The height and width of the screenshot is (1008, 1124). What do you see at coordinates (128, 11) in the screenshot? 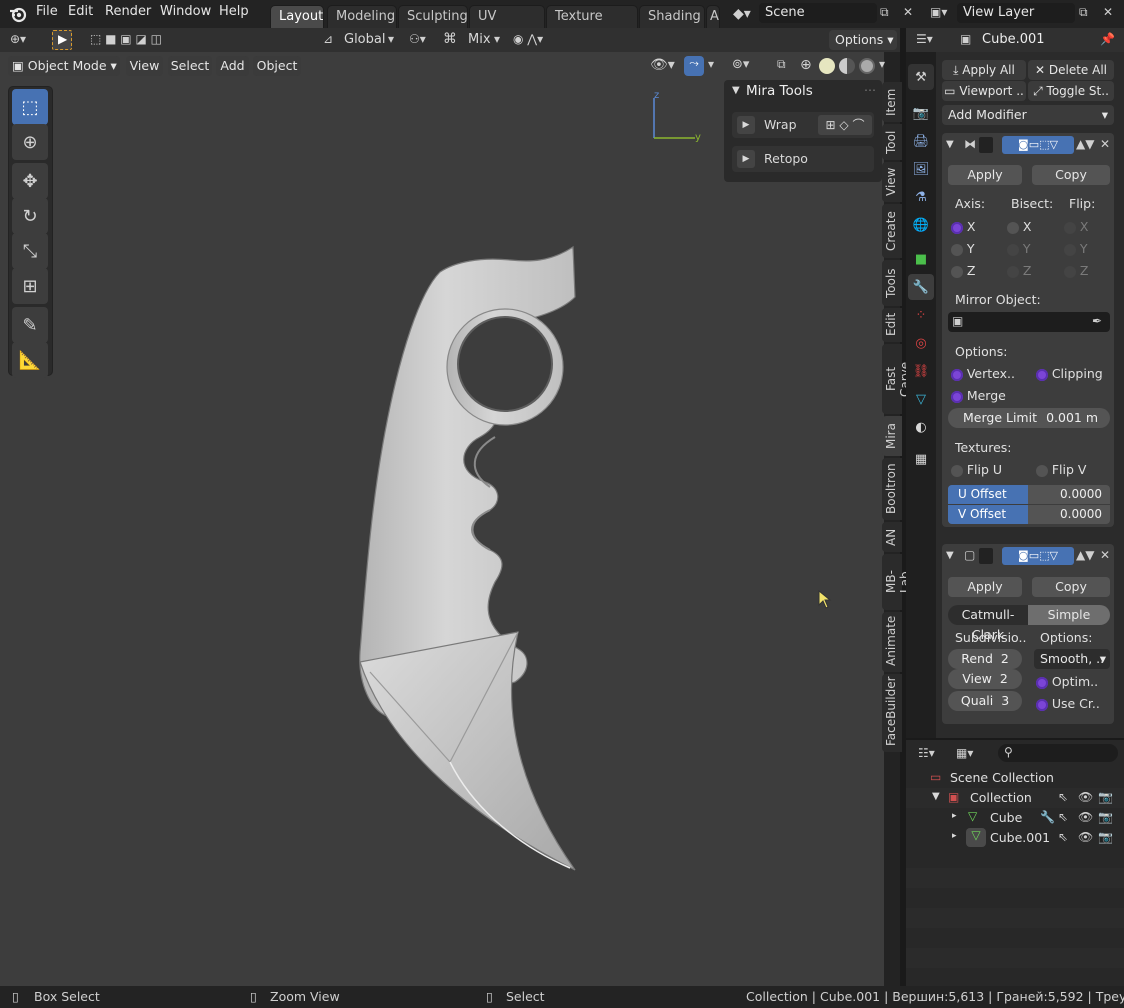
I see `menu-render: Render` at bounding box center [128, 11].